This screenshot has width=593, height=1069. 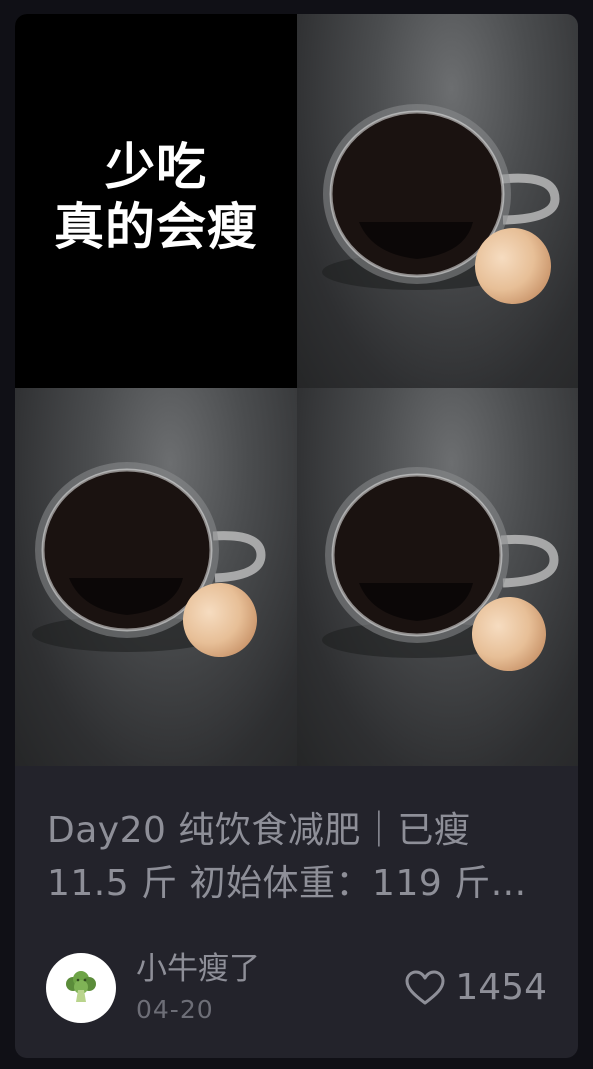 I want to click on author-avatar, so click(x=81, y=988).